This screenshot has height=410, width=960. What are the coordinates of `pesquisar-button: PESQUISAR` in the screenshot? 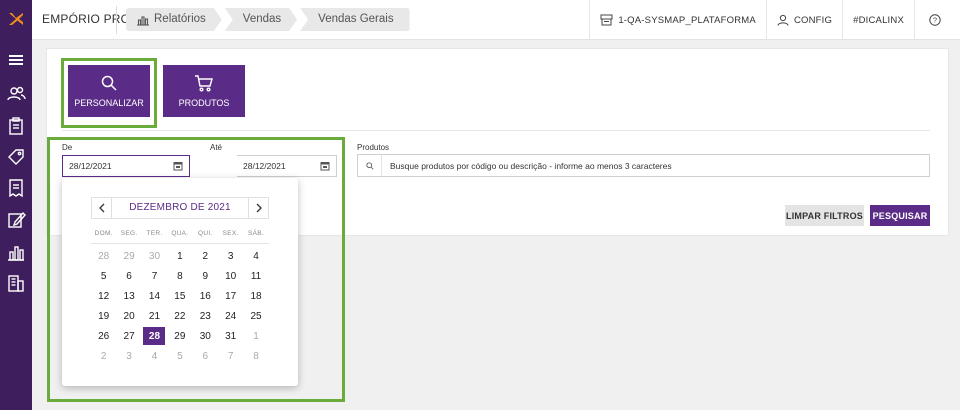 It's located at (900, 215).